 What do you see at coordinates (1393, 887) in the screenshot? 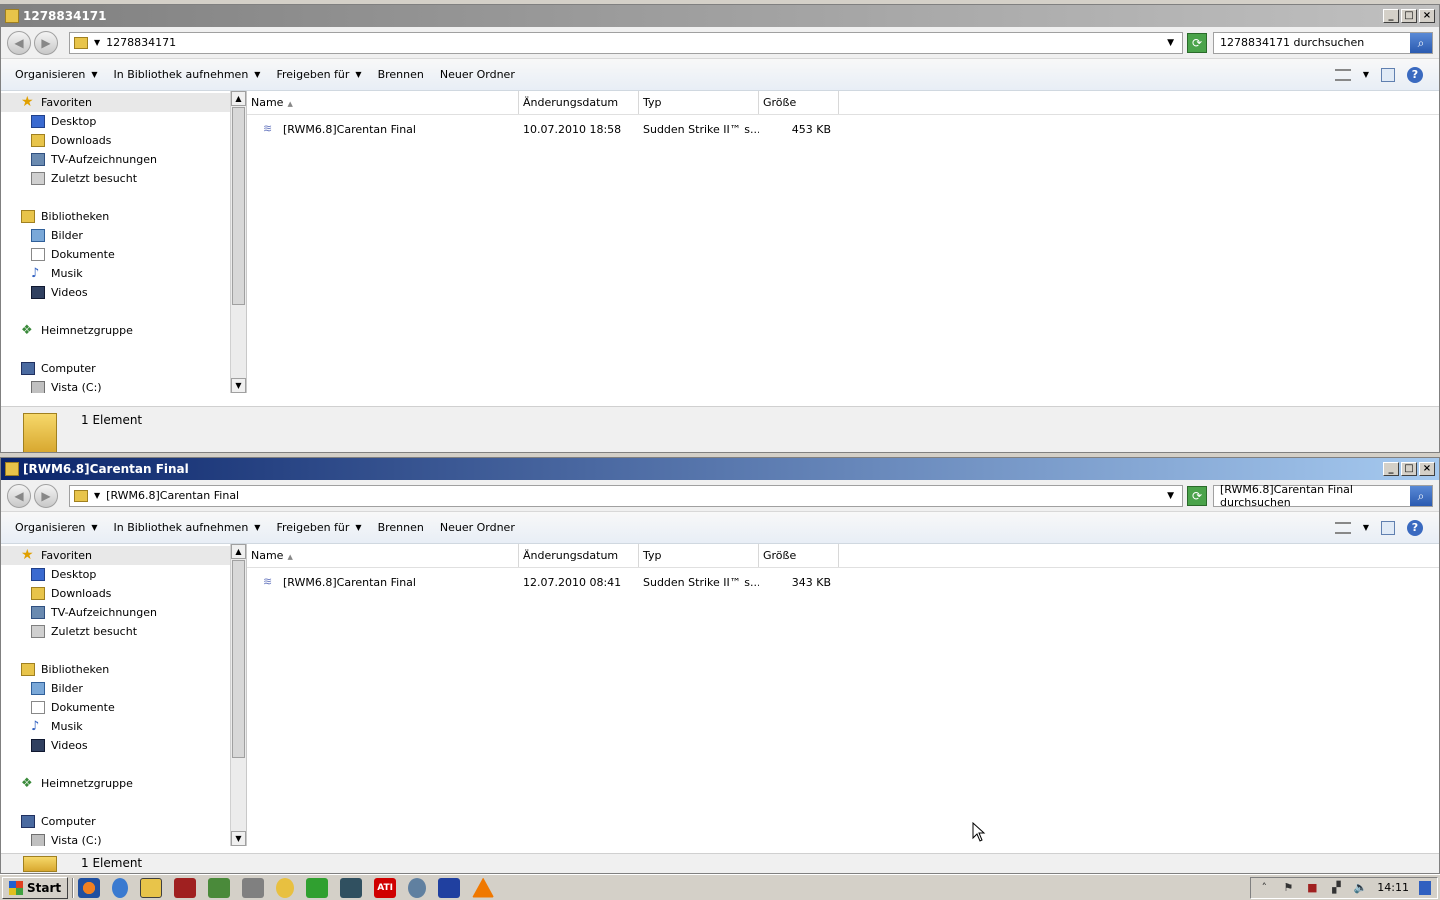
I see `clock: 14:11` at bounding box center [1393, 887].